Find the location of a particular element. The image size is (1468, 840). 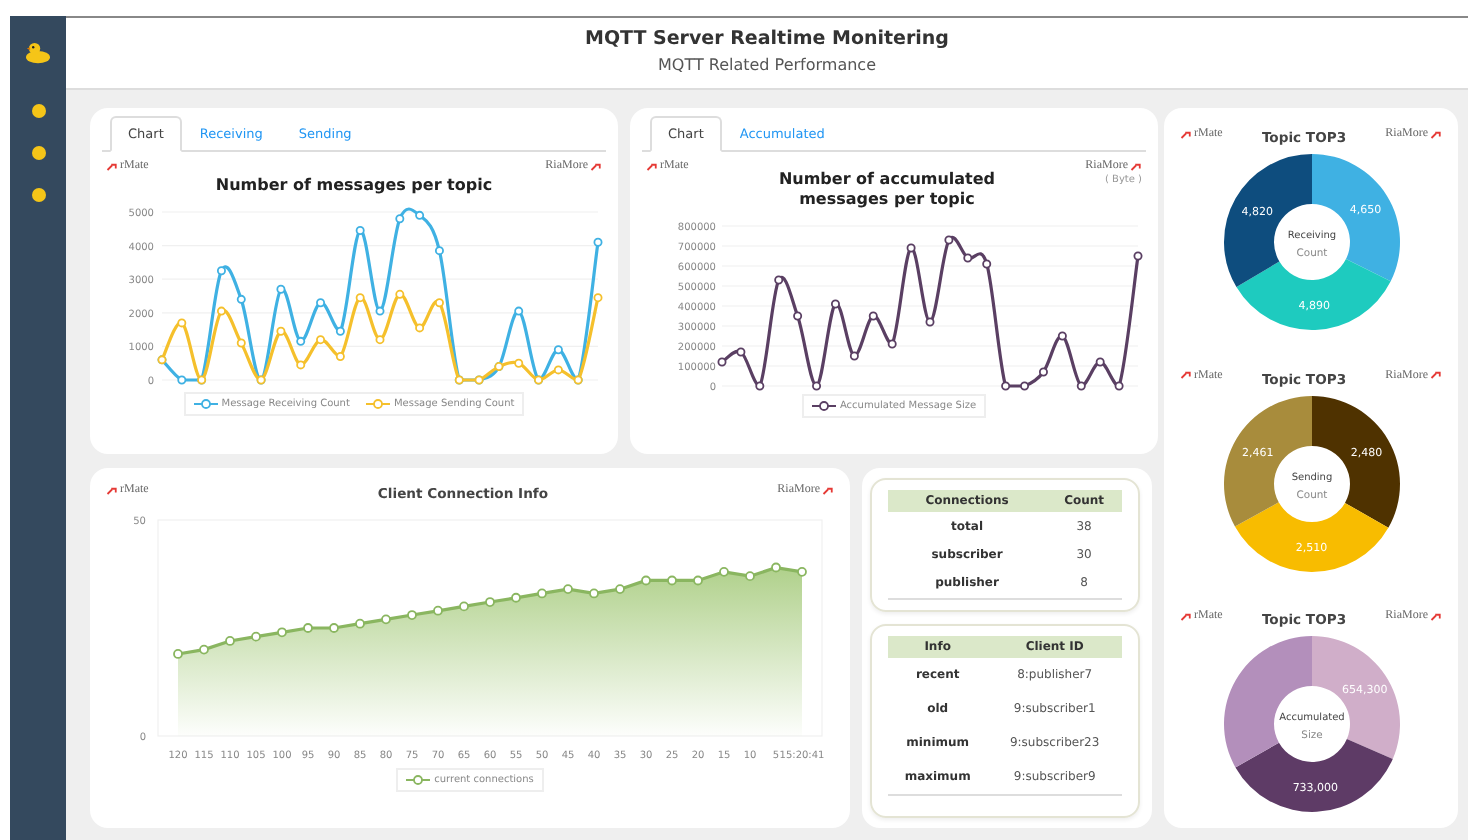

page-title: MQTT Server Realtime Monitering is located at coordinates (767, 39).